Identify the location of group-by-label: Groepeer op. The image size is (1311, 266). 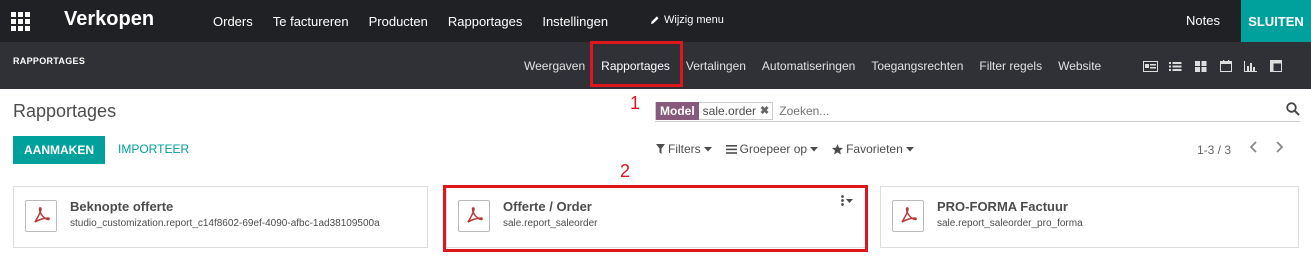
(773, 149).